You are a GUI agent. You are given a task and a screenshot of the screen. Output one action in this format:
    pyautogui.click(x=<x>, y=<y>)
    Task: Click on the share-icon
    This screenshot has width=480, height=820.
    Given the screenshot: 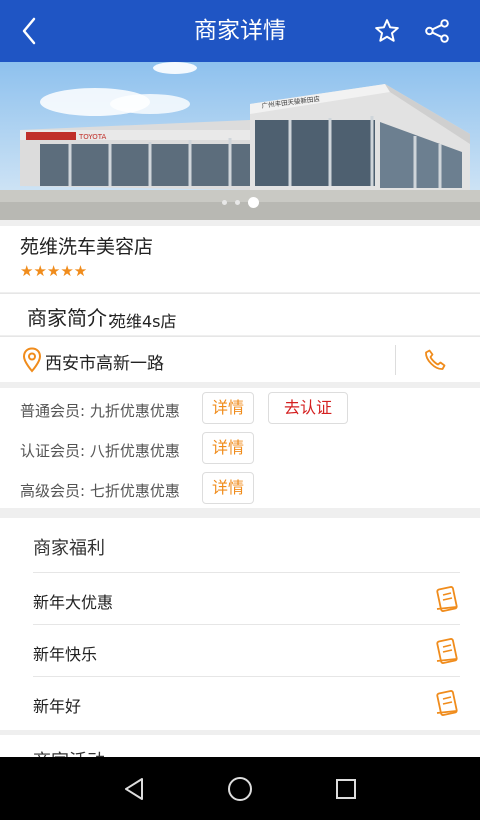 What is the action you would take?
    pyautogui.click(x=437, y=31)
    